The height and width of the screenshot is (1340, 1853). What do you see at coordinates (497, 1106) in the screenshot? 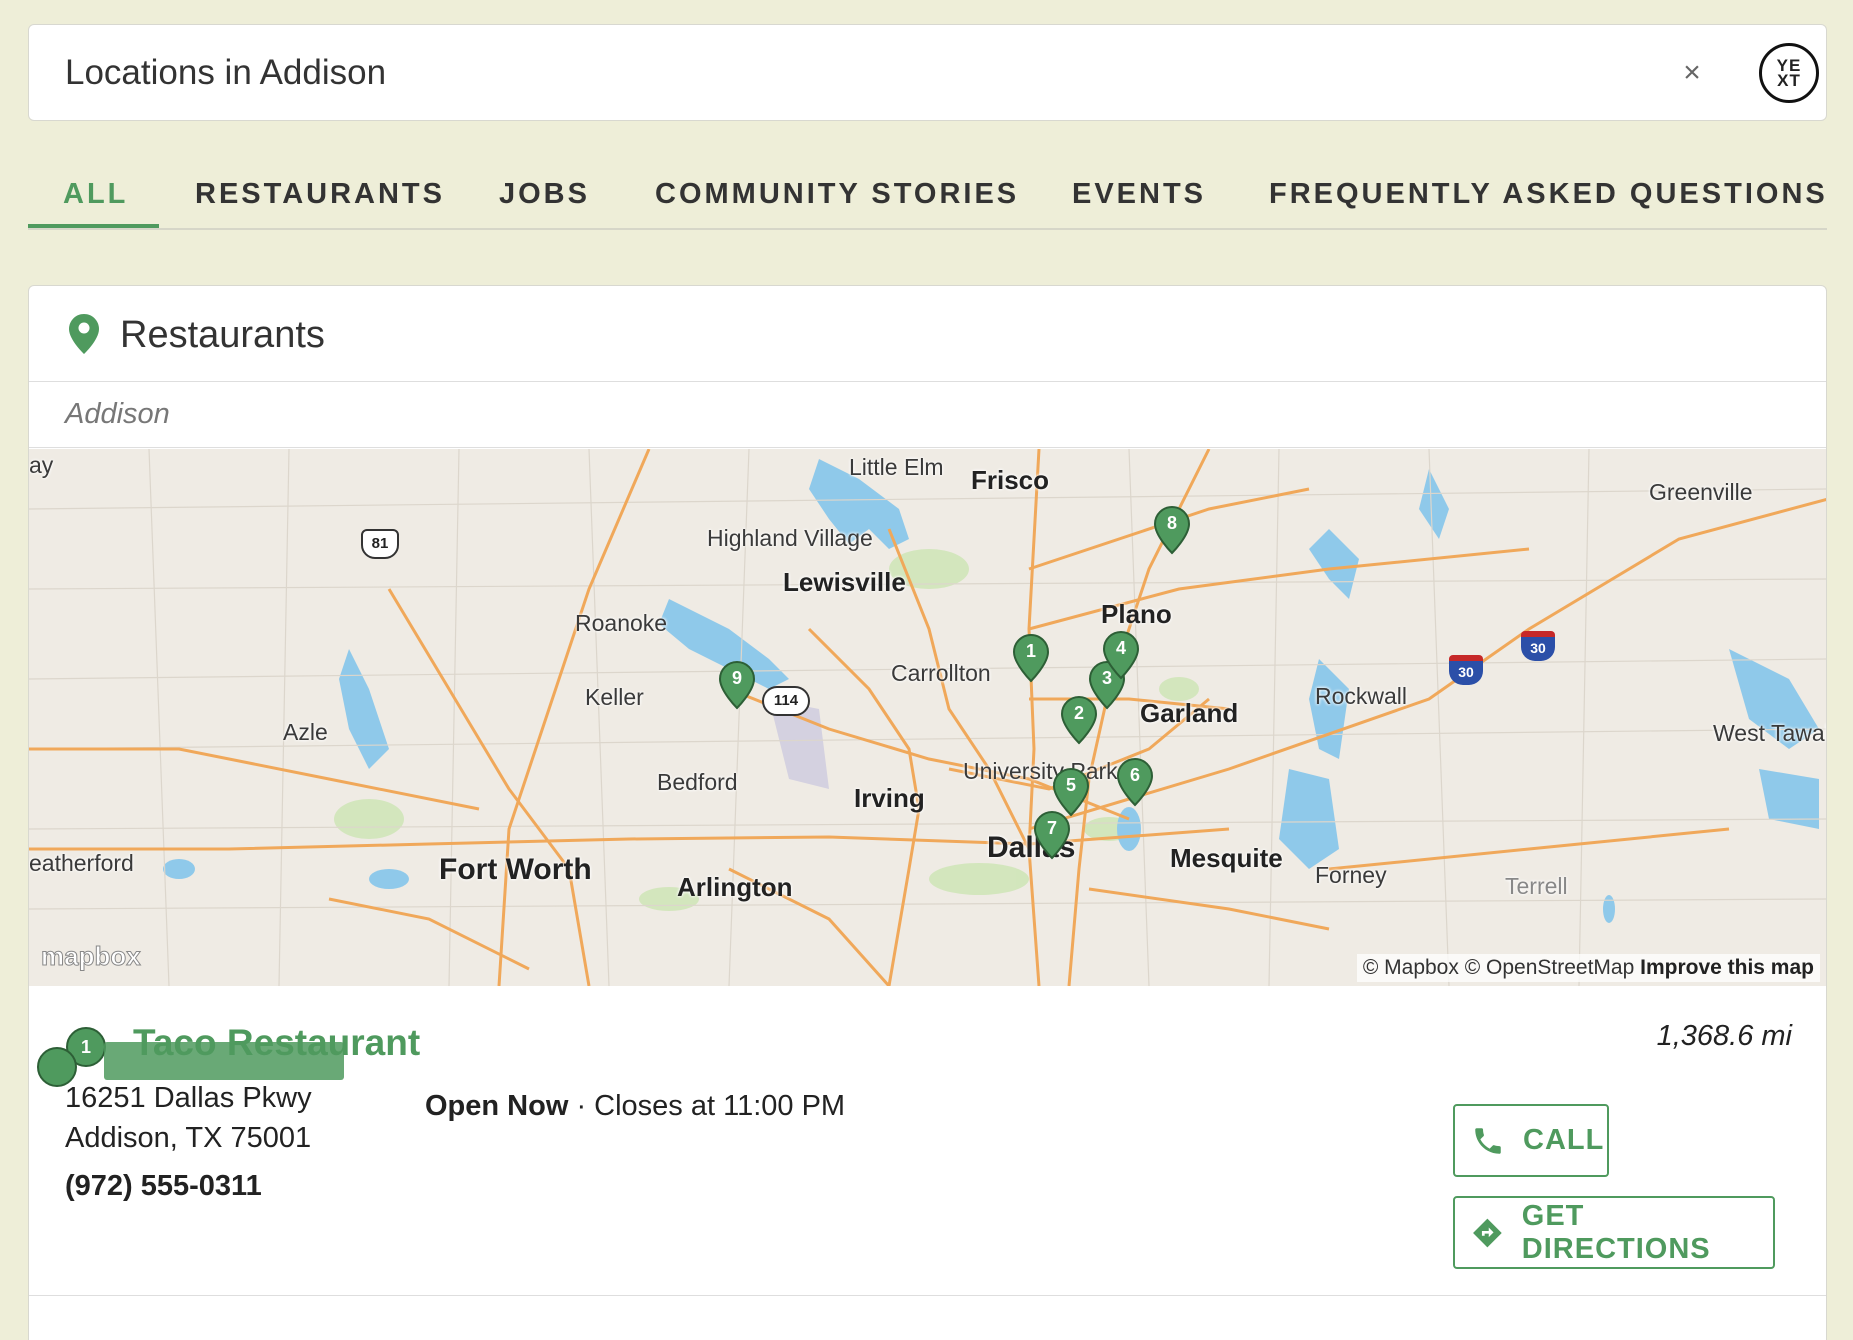
I see `open-status: Open Now` at bounding box center [497, 1106].